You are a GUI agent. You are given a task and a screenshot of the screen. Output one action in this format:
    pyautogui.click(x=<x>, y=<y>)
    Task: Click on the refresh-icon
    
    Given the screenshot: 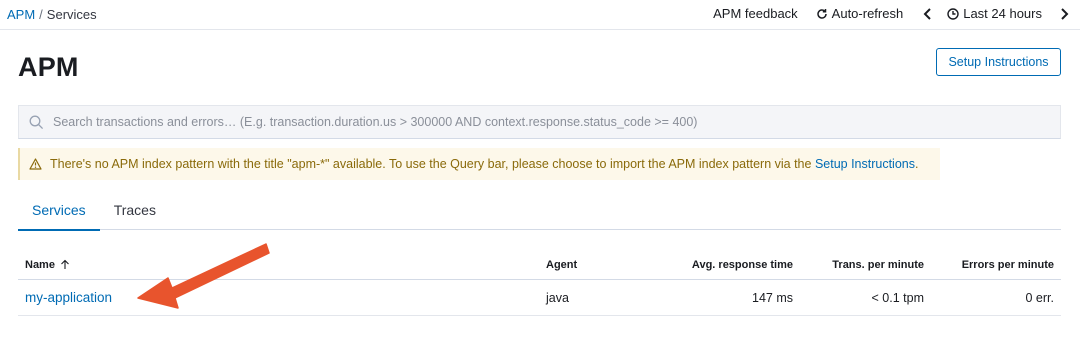 What is the action you would take?
    pyautogui.click(x=822, y=14)
    